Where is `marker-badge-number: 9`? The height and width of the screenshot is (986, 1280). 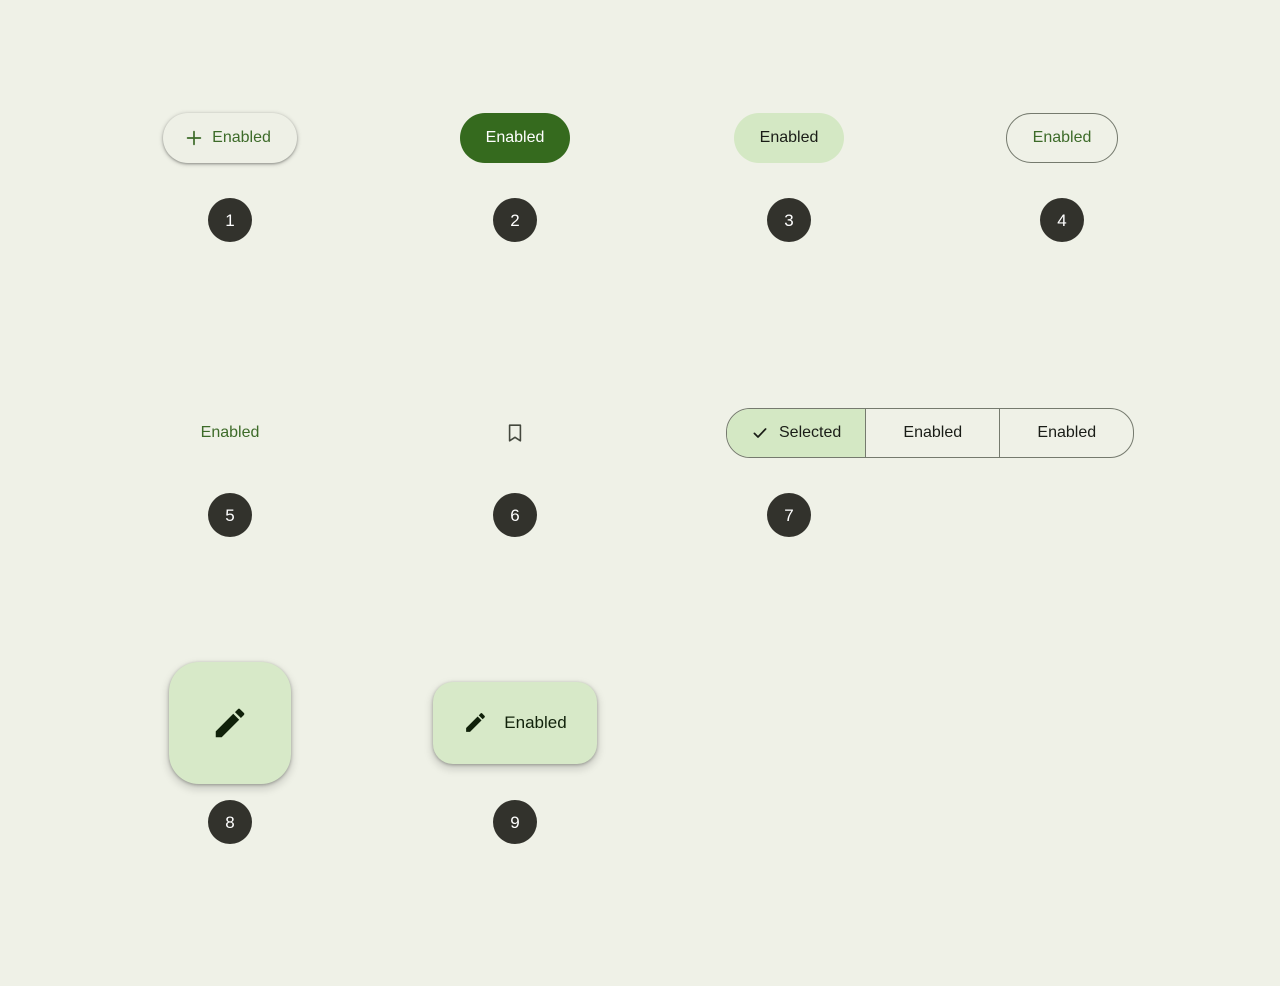 marker-badge-number: 9 is located at coordinates (515, 822).